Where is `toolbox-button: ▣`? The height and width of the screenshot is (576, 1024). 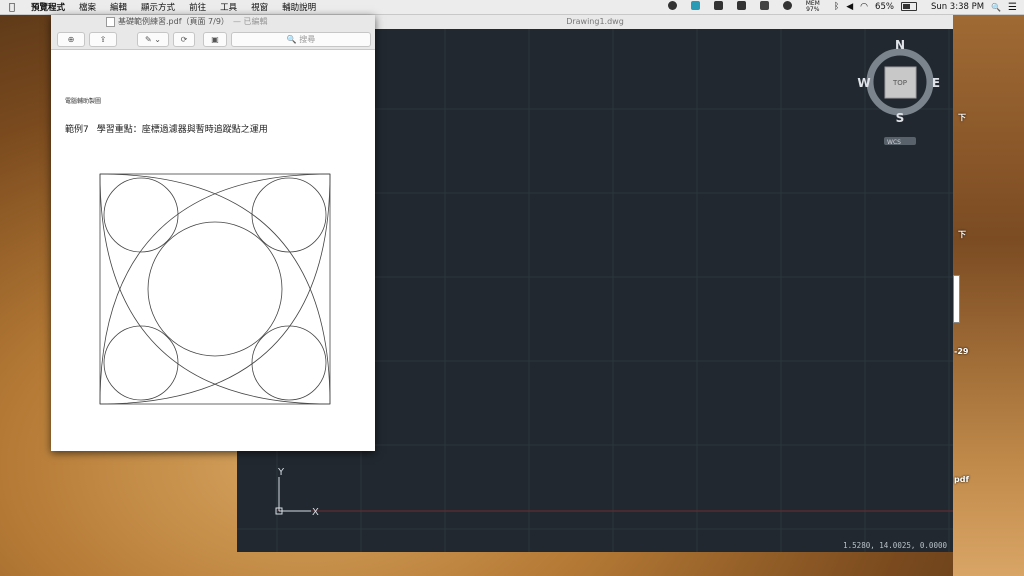 toolbox-button: ▣ is located at coordinates (215, 39).